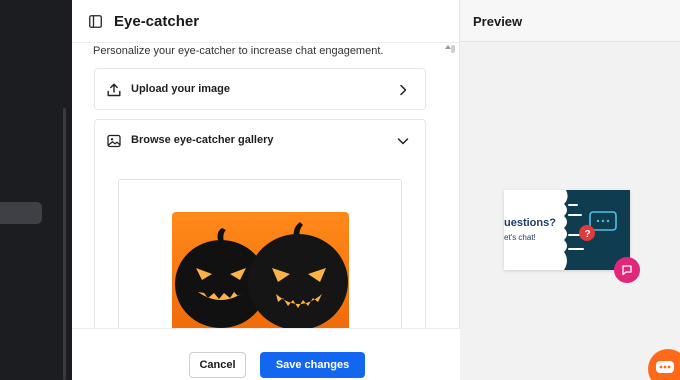 This screenshot has height=380, width=680. I want to click on halloween-pumpkin-image, so click(260, 272).